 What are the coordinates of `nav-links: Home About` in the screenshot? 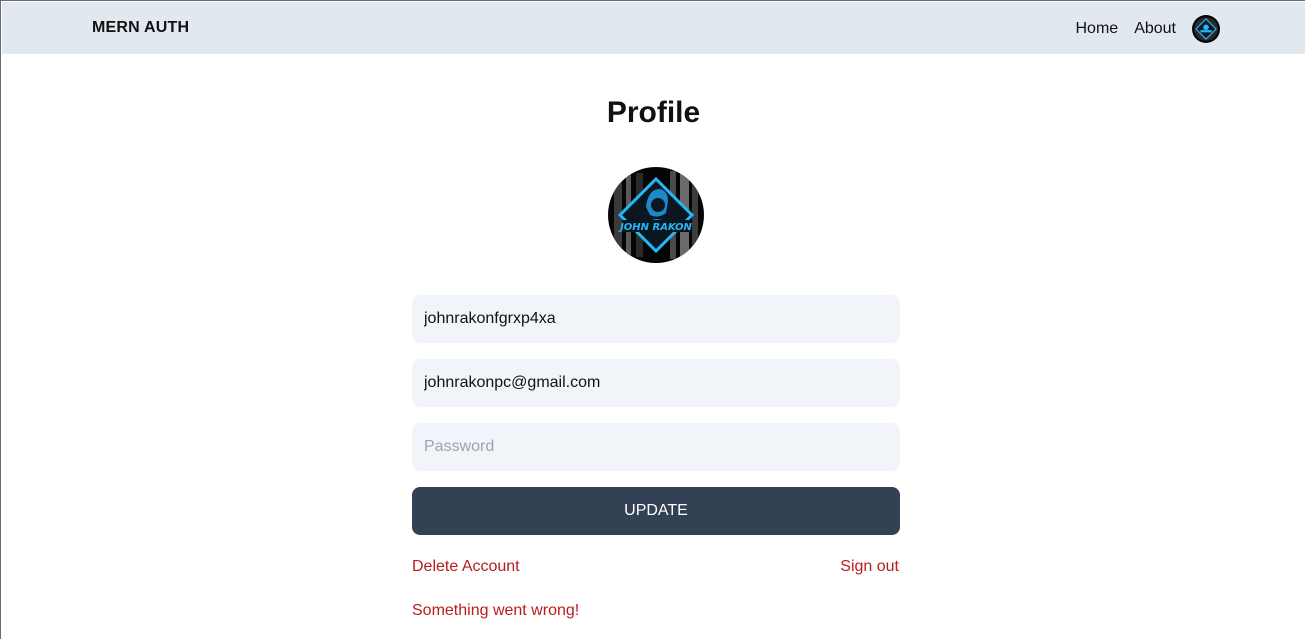 It's located at (1148, 29).